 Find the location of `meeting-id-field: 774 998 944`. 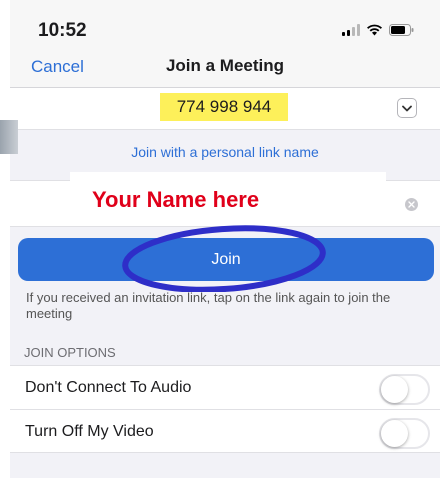

meeting-id-field: 774 998 944 is located at coordinates (224, 107).